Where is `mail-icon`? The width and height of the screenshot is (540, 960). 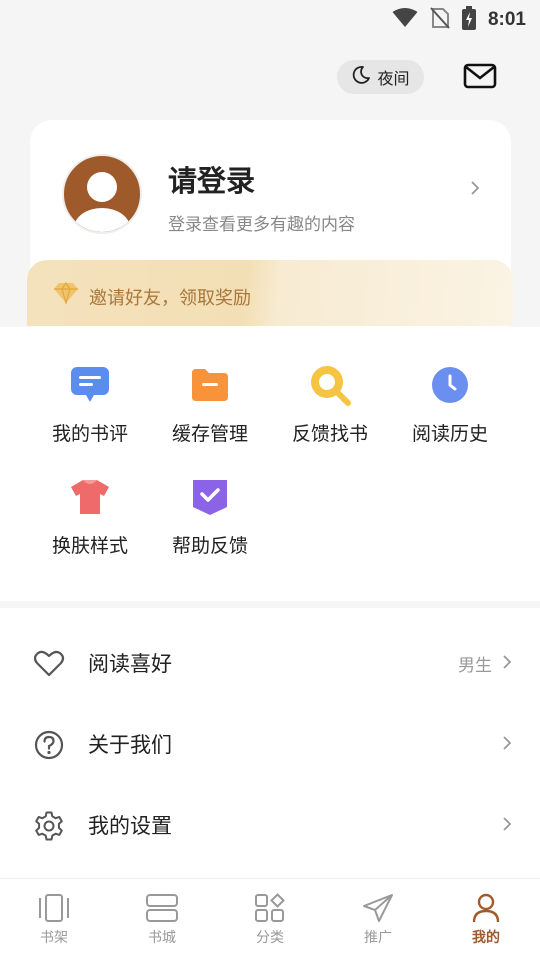
mail-icon is located at coordinates (480, 77).